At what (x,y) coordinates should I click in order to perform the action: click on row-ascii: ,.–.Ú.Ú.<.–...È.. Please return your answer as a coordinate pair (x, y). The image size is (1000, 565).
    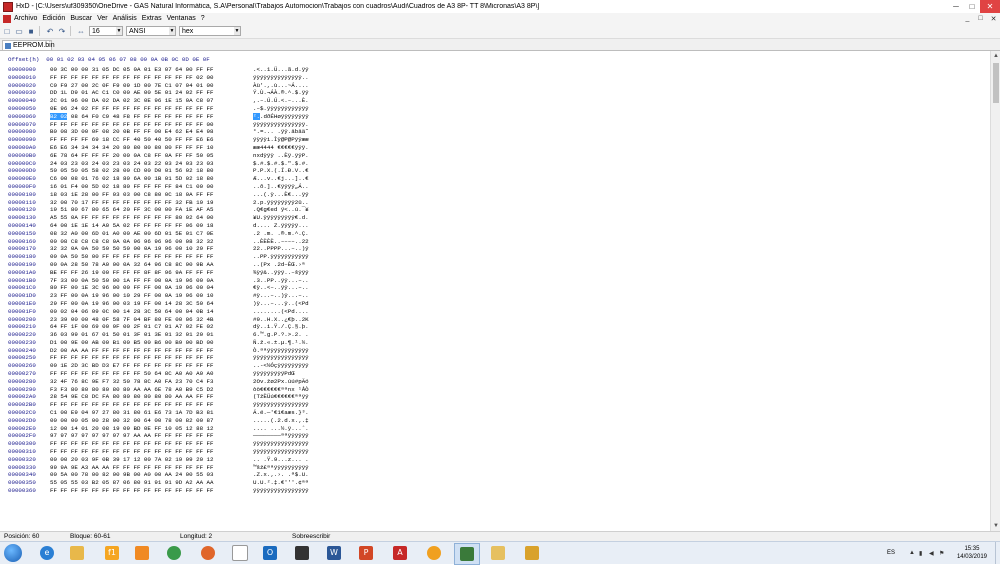
    Looking at the image, I should click on (281, 101).